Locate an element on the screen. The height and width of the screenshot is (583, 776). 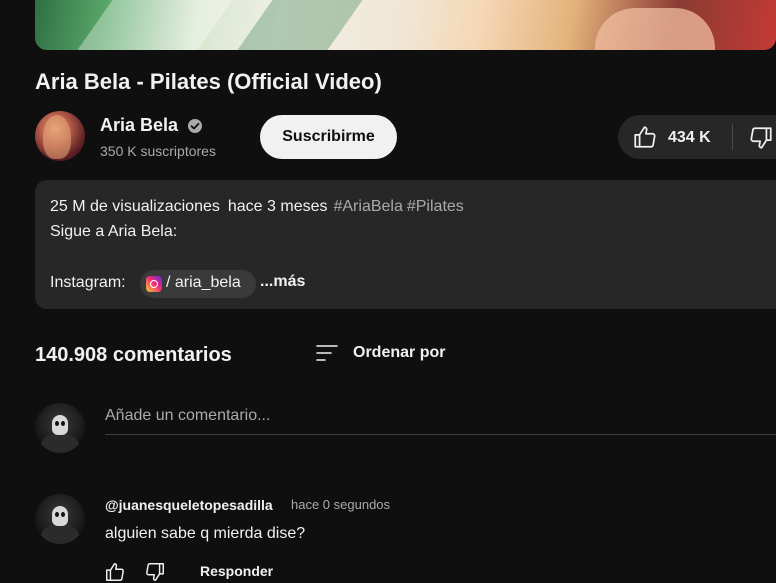
upload-time: hace 3 meses is located at coordinates (277, 206).